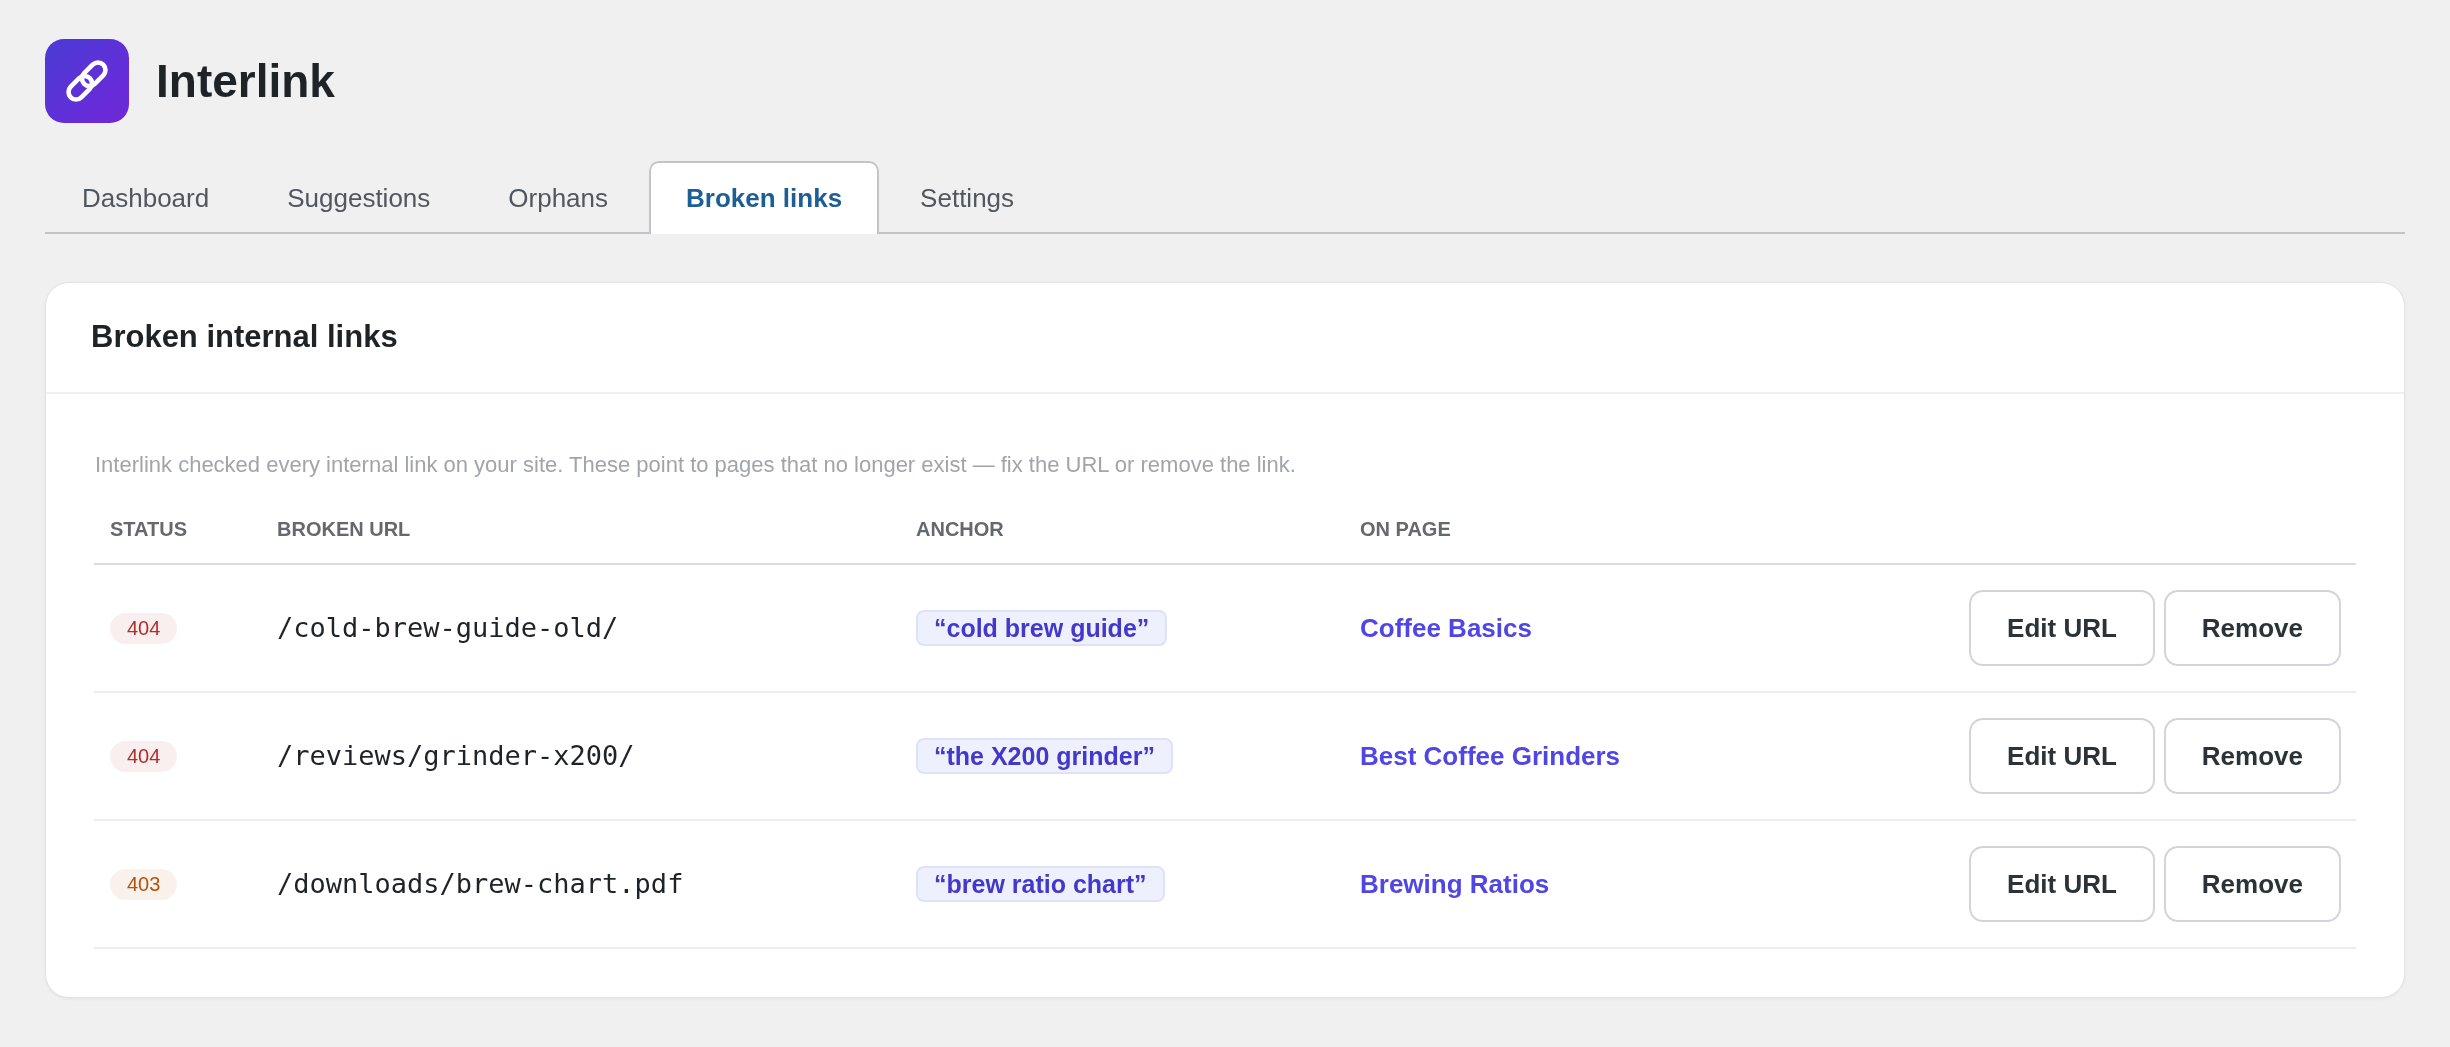  Describe the element at coordinates (1040, 884) in the screenshot. I see `anchor-tag: “brew ratio chart”` at that location.